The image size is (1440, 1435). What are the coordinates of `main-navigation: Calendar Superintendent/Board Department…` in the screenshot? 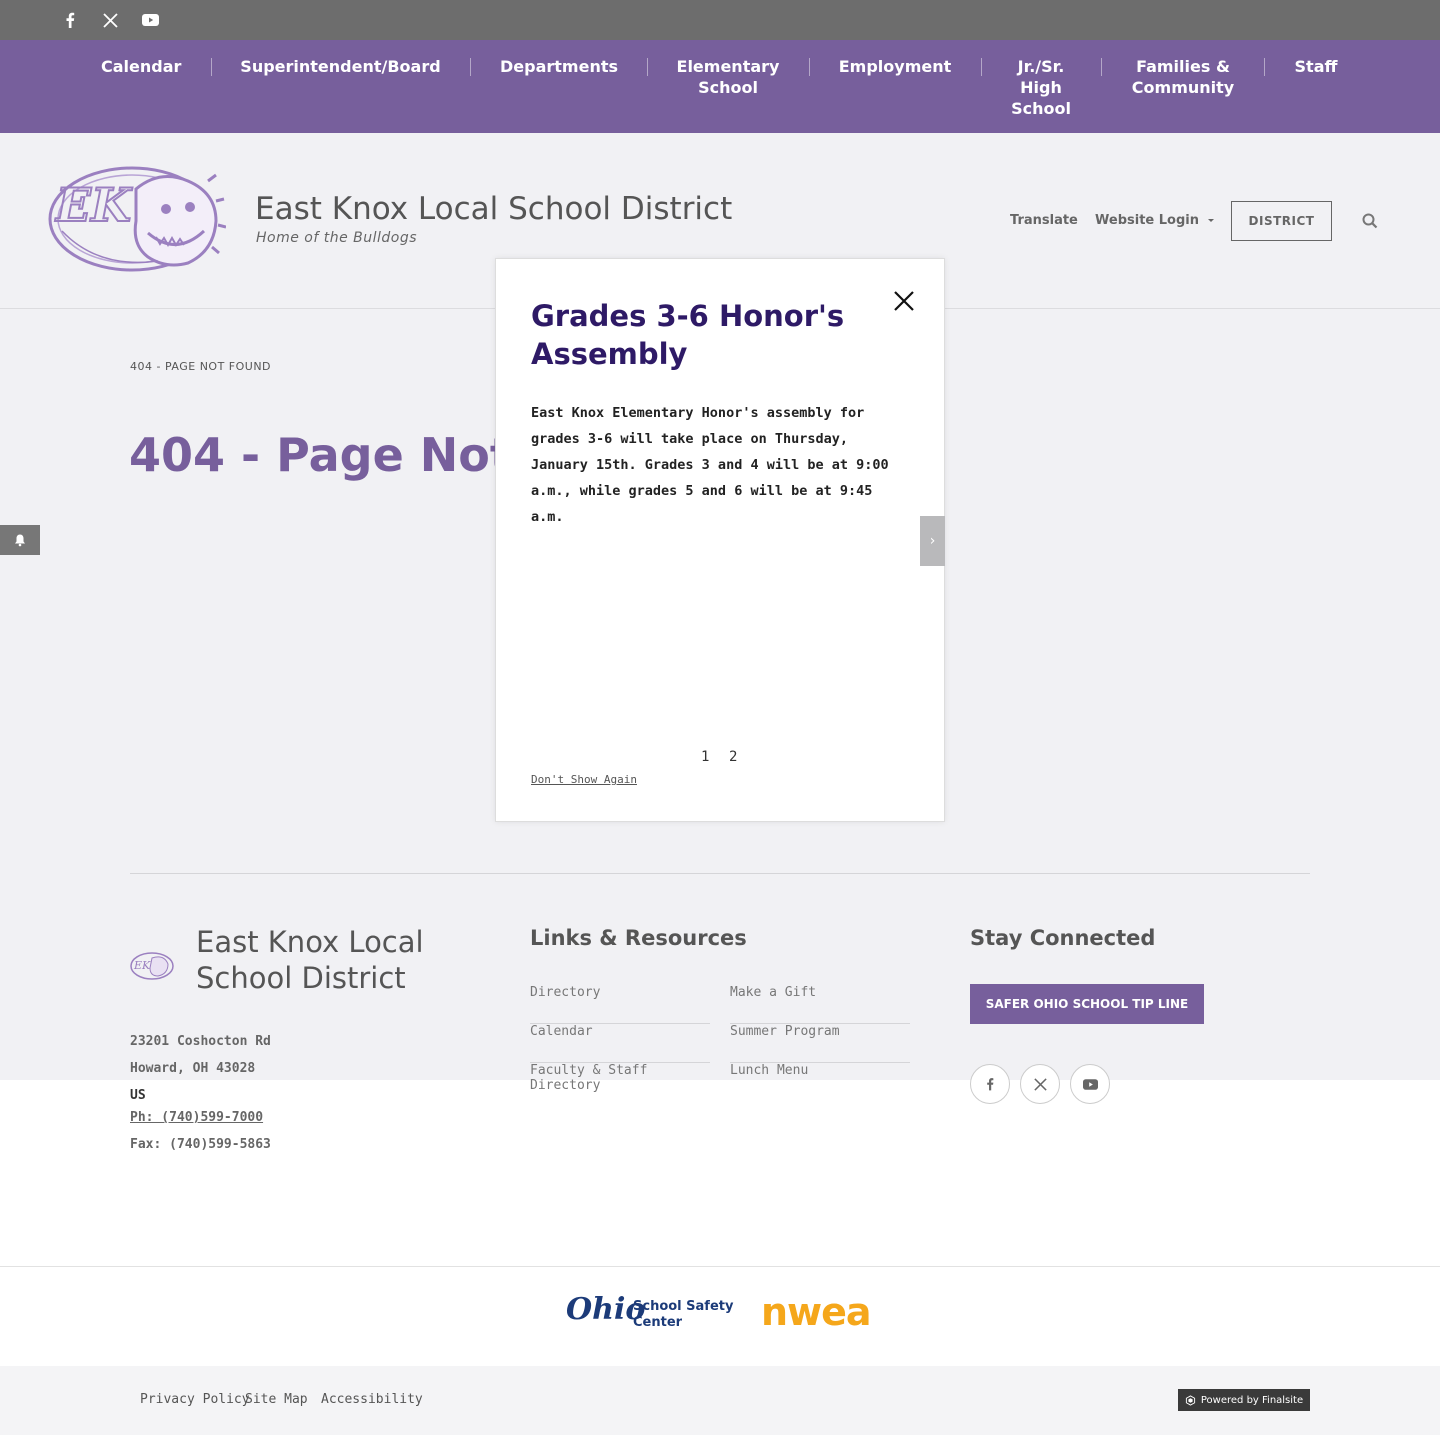 It's located at (720, 86).